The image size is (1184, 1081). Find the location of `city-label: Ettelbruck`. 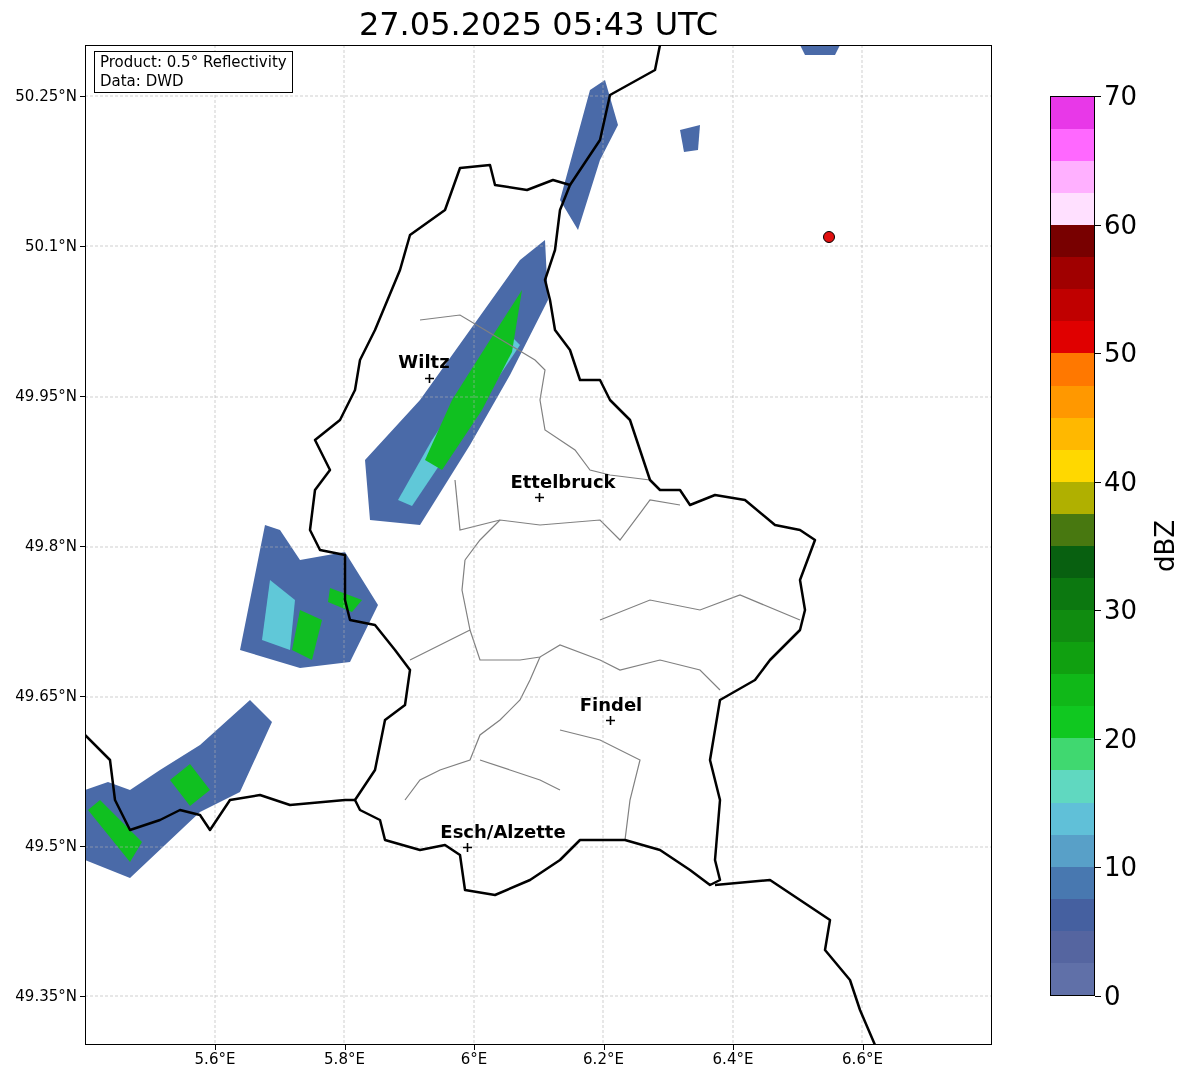

city-label: Ettelbruck is located at coordinates (563, 482).